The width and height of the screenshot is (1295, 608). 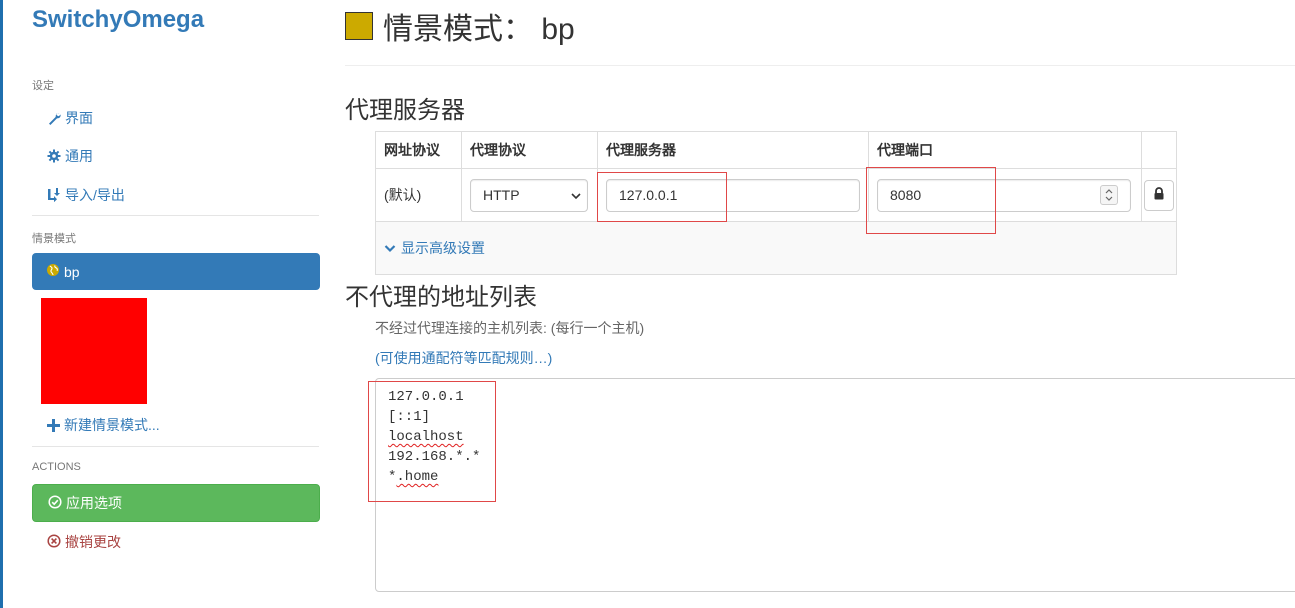 What do you see at coordinates (55, 503) in the screenshot?
I see `check-circle-icon` at bounding box center [55, 503].